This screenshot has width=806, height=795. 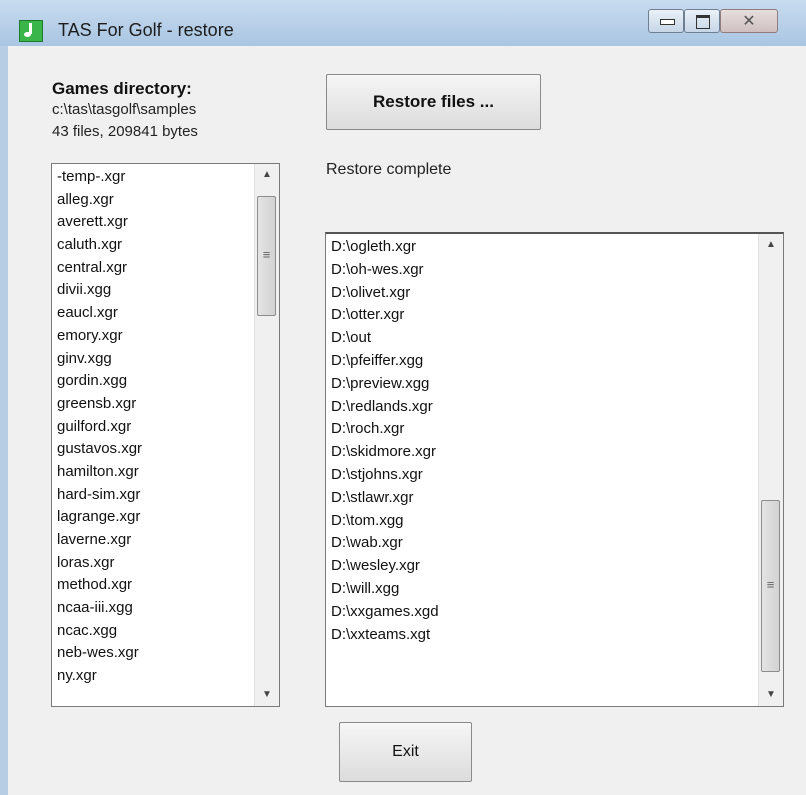 What do you see at coordinates (99, 177) in the screenshot?
I see `list-item: -temp-.xgr` at bounding box center [99, 177].